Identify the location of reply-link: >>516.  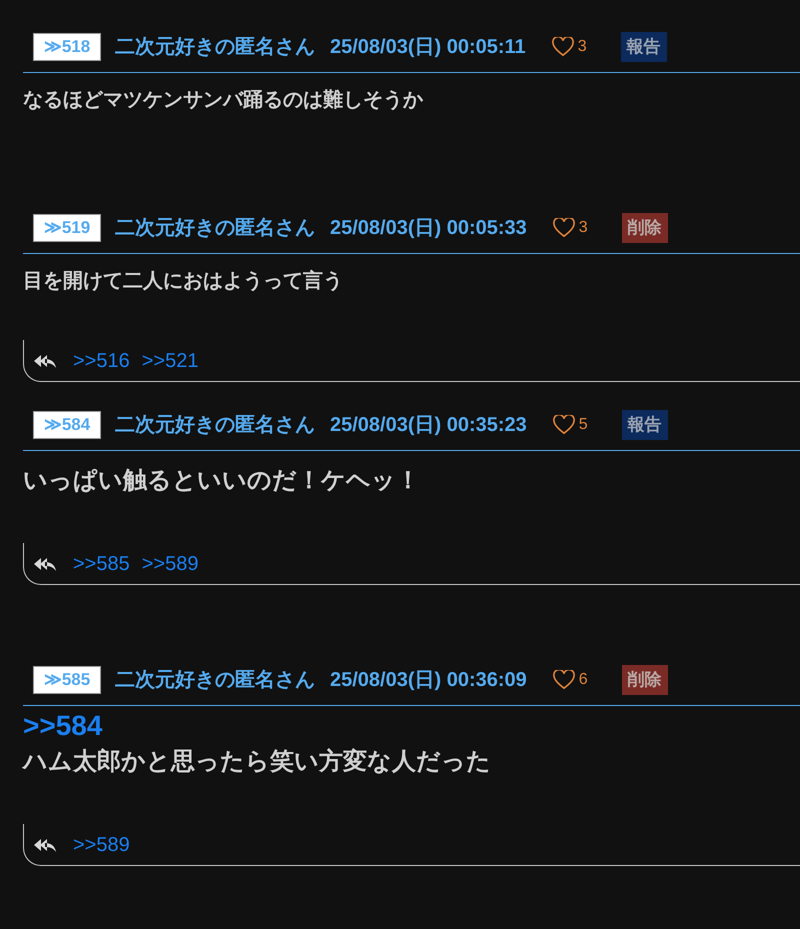
(101, 361).